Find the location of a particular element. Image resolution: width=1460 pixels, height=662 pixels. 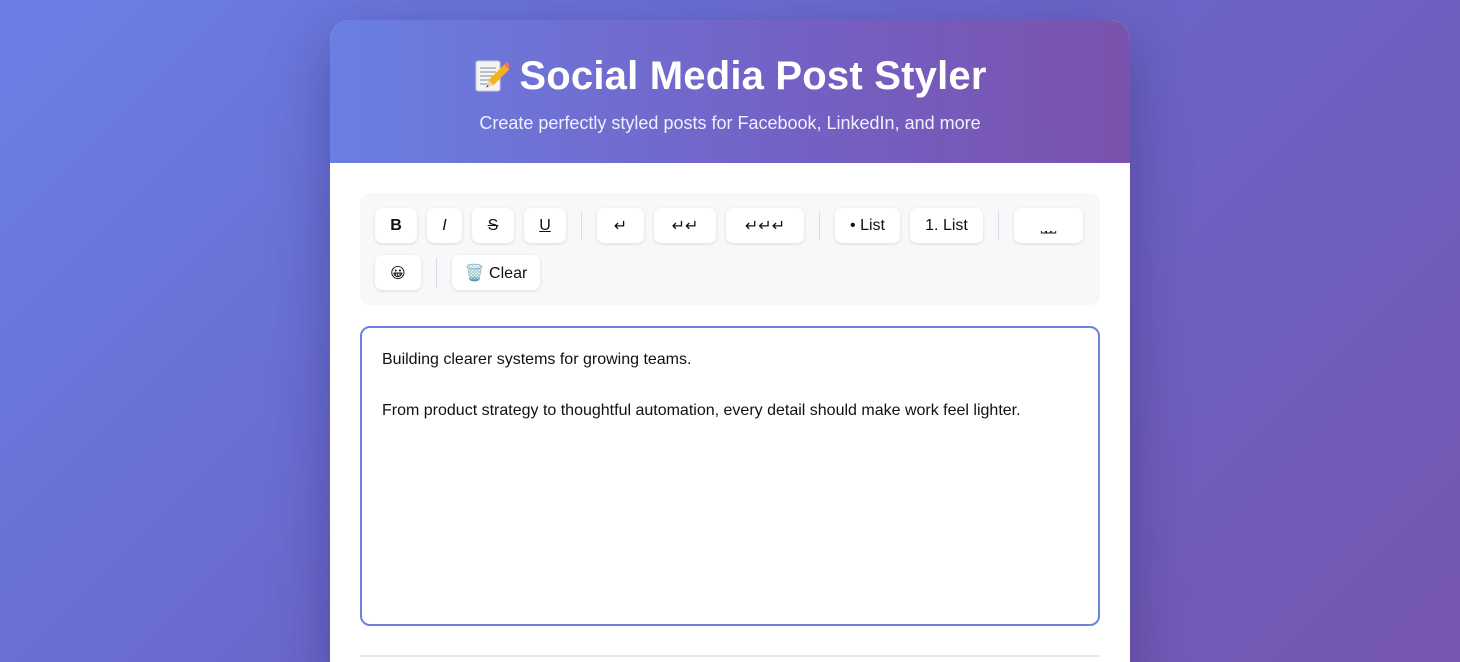

emoji-button: 😀 is located at coordinates (398, 272).